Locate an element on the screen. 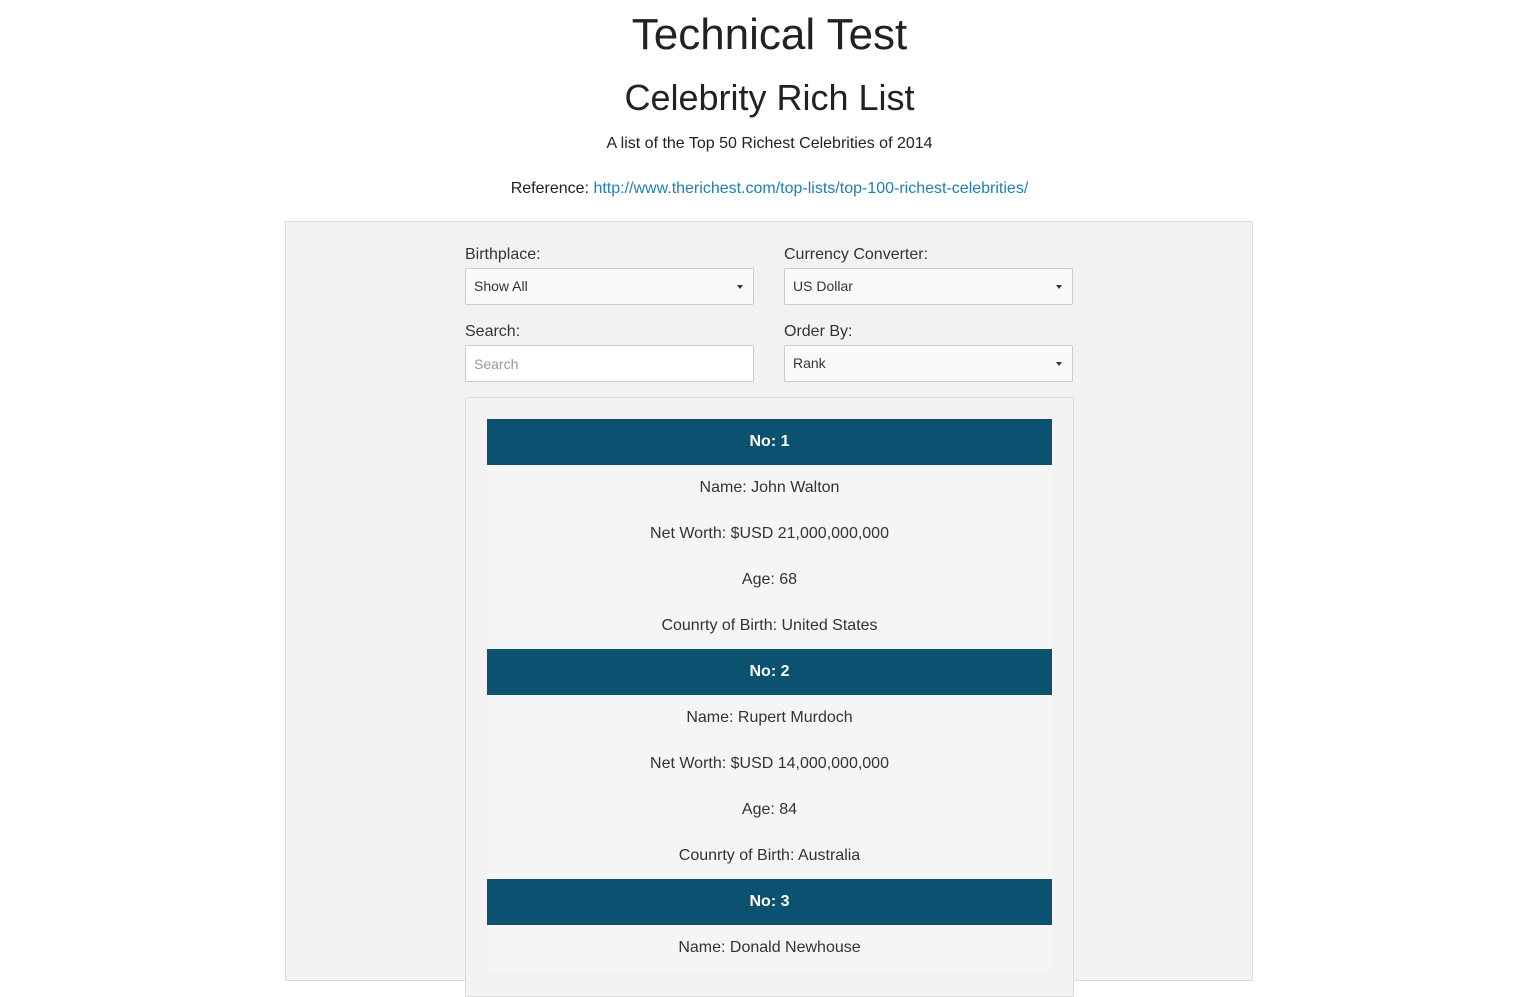  card-net-worth: Net Worth: $USD 14,000,000,000 is located at coordinates (769, 763).